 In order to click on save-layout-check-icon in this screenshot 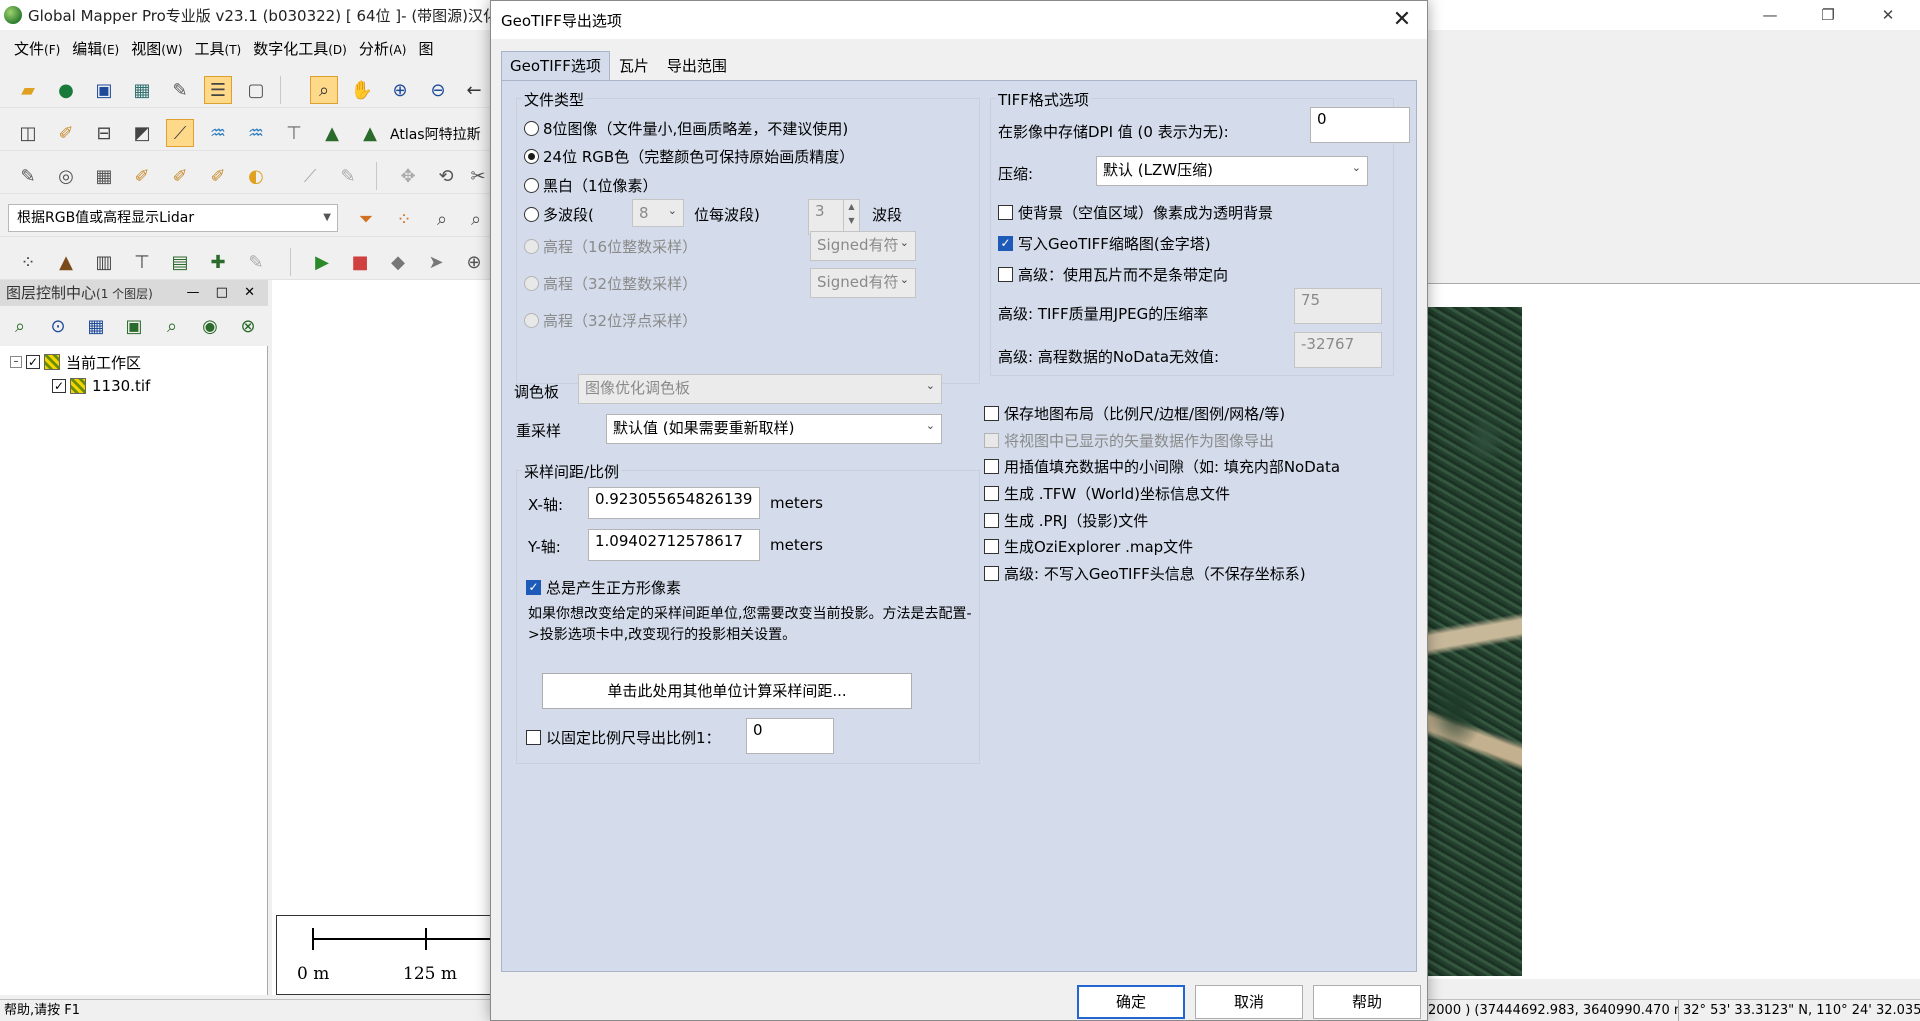, I will do `click(991, 413)`.